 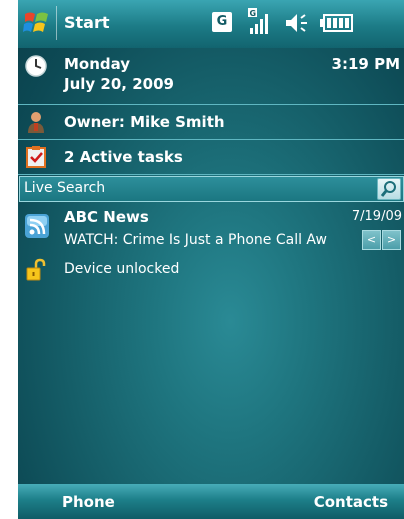 I want to click on owner-label: Owner: Mike Smith, so click(x=144, y=122).